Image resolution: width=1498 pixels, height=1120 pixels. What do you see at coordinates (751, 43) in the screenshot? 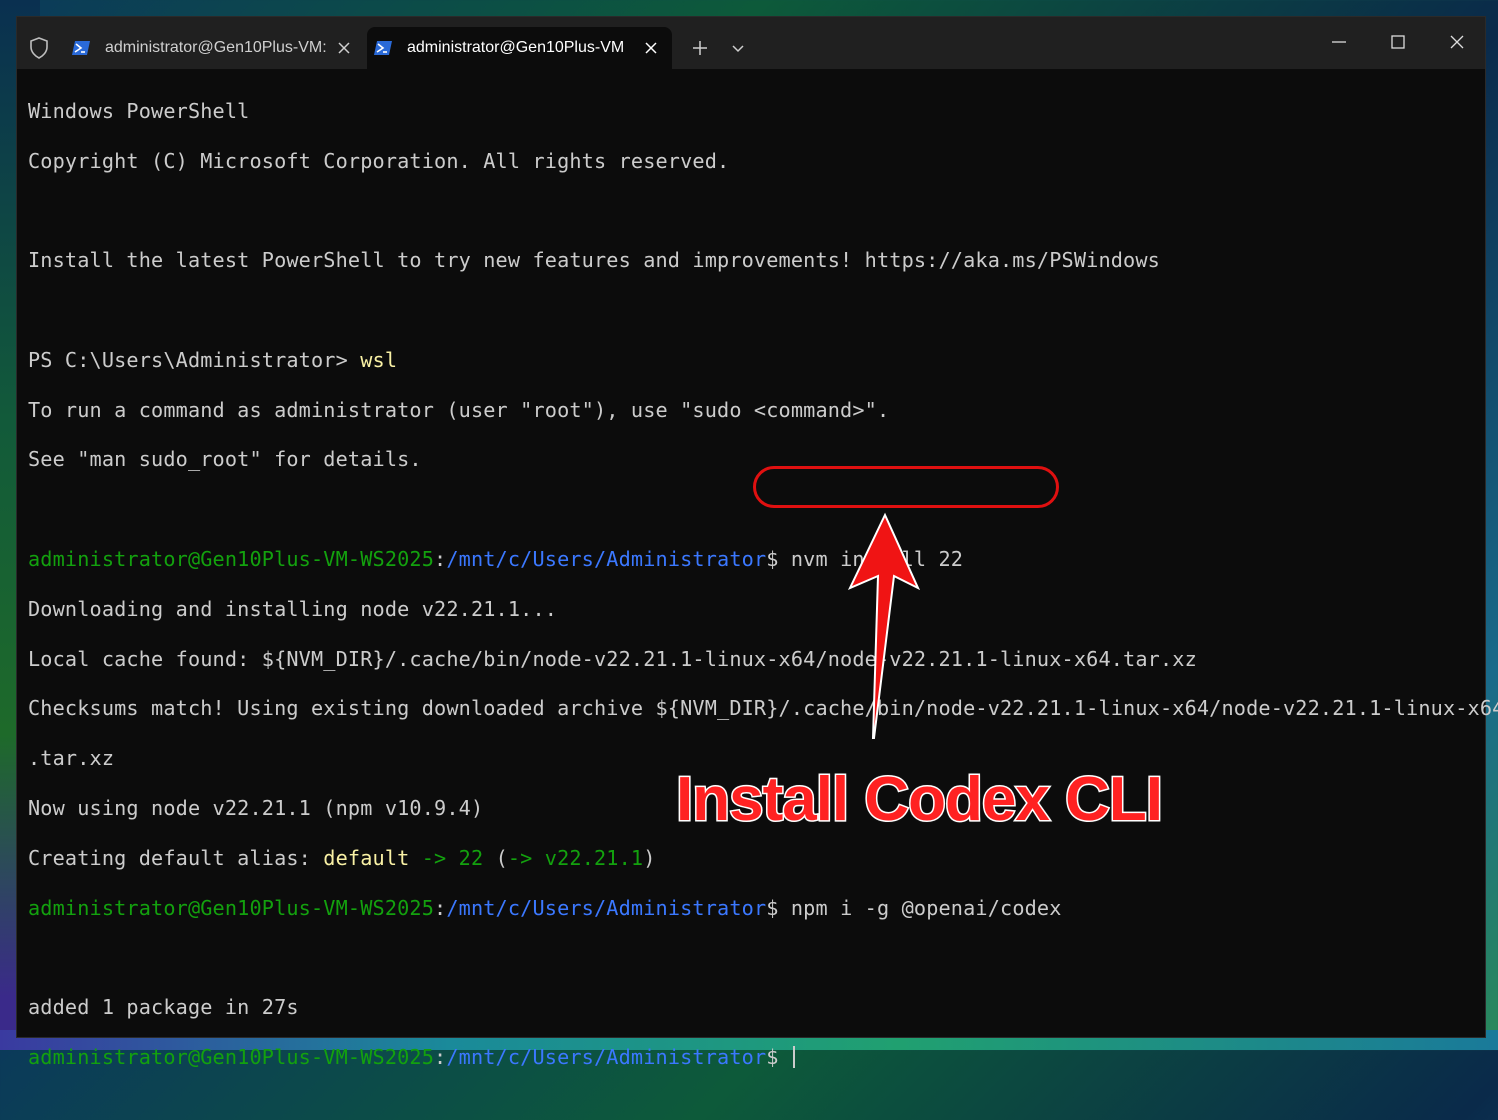
I see `title-bar: administrator@Gen10Plus-VM` at bounding box center [751, 43].